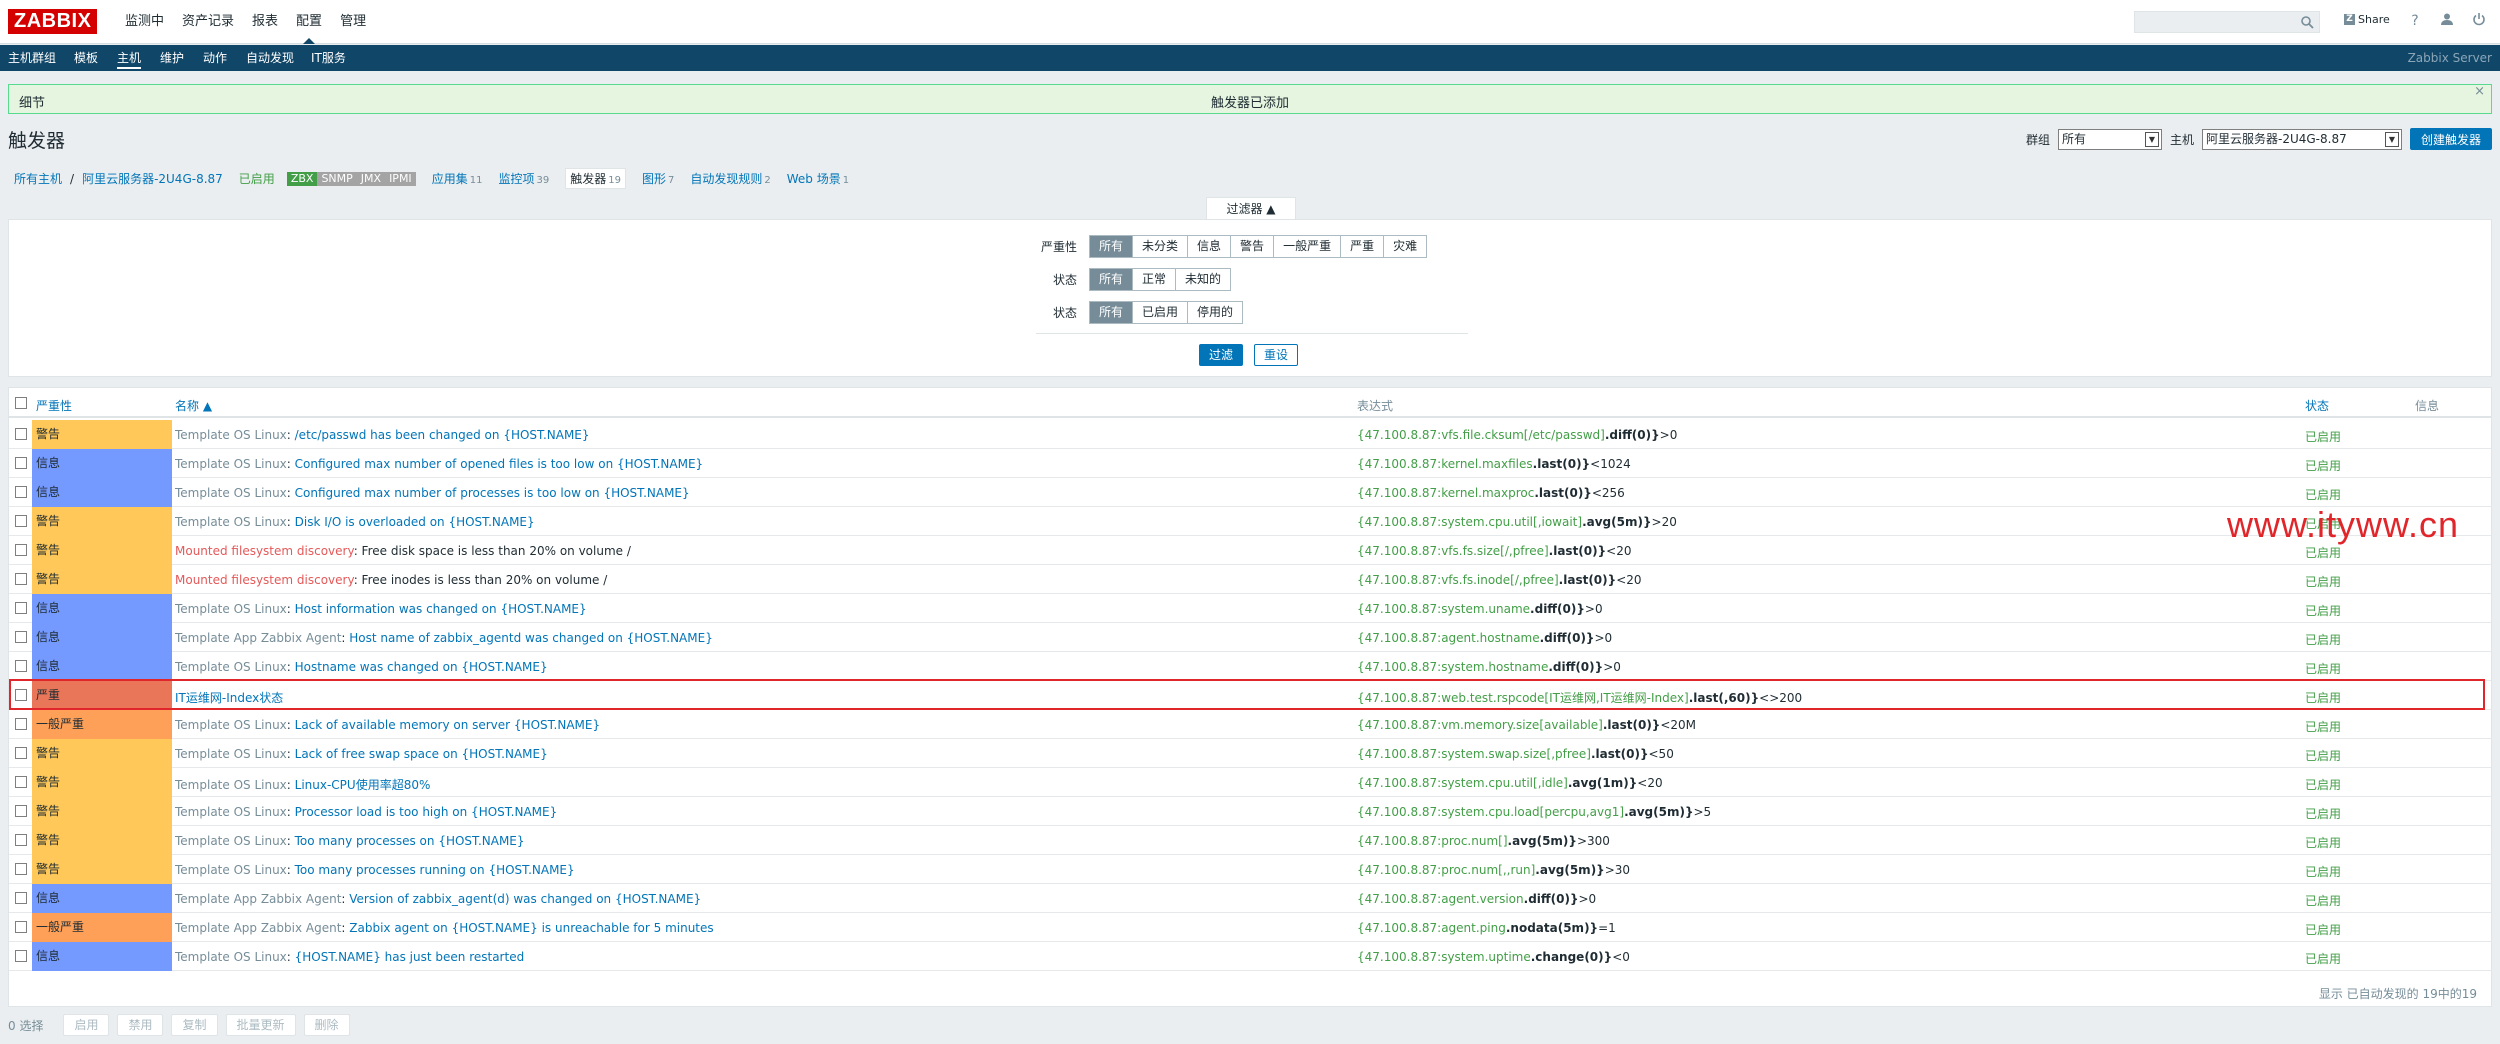 The height and width of the screenshot is (1044, 2500). Describe the element at coordinates (2317, 405) in the screenshot. I see `status-column-header: 状态` at that location.